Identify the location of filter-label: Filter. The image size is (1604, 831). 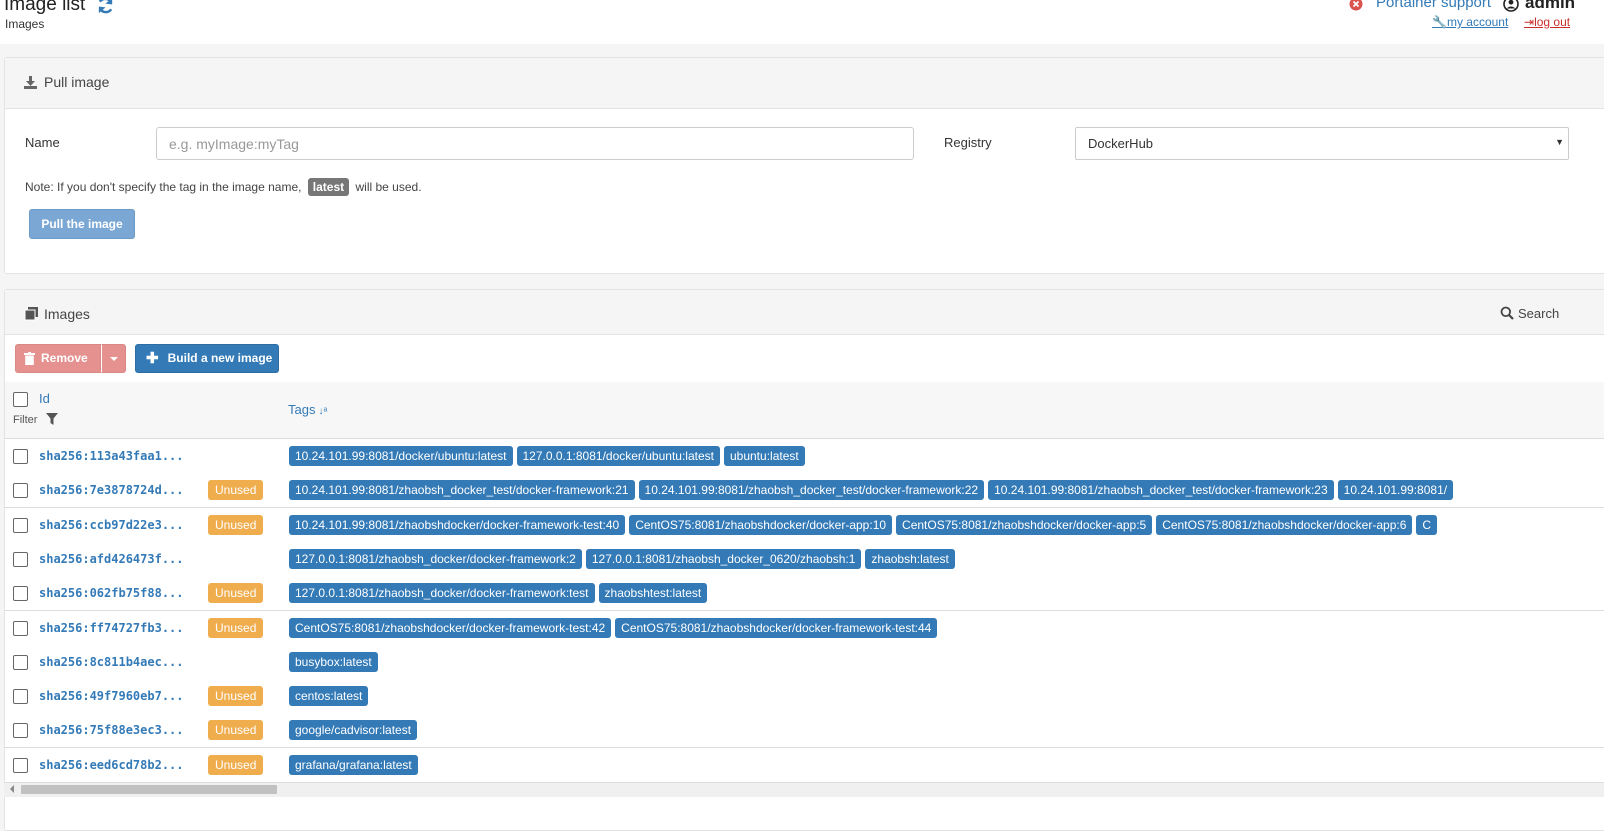
(25, 420).